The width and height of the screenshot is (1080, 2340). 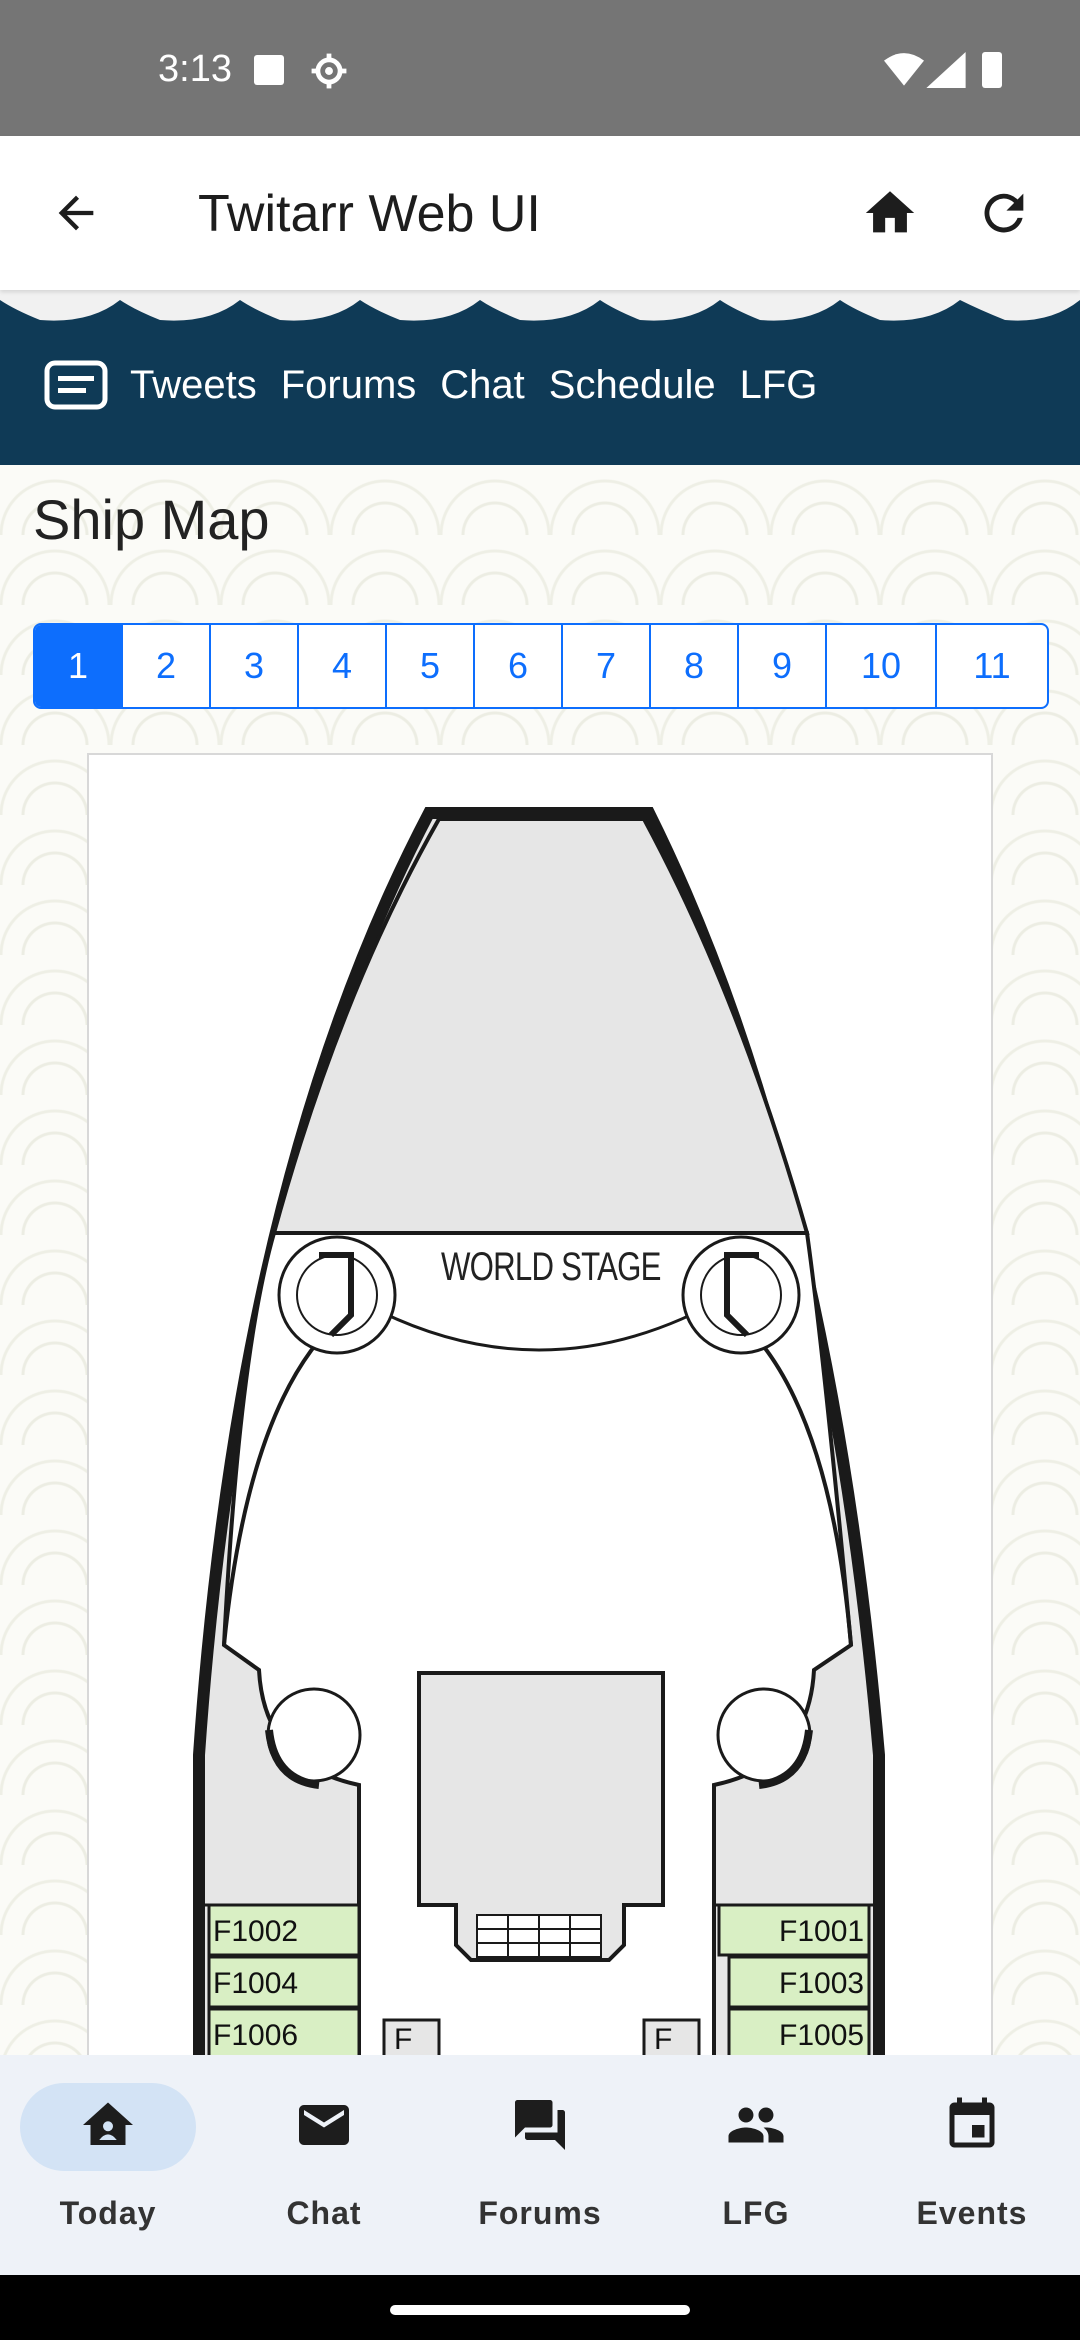 I want to click on deck-page-4: 4, so click(x=343, y=666).